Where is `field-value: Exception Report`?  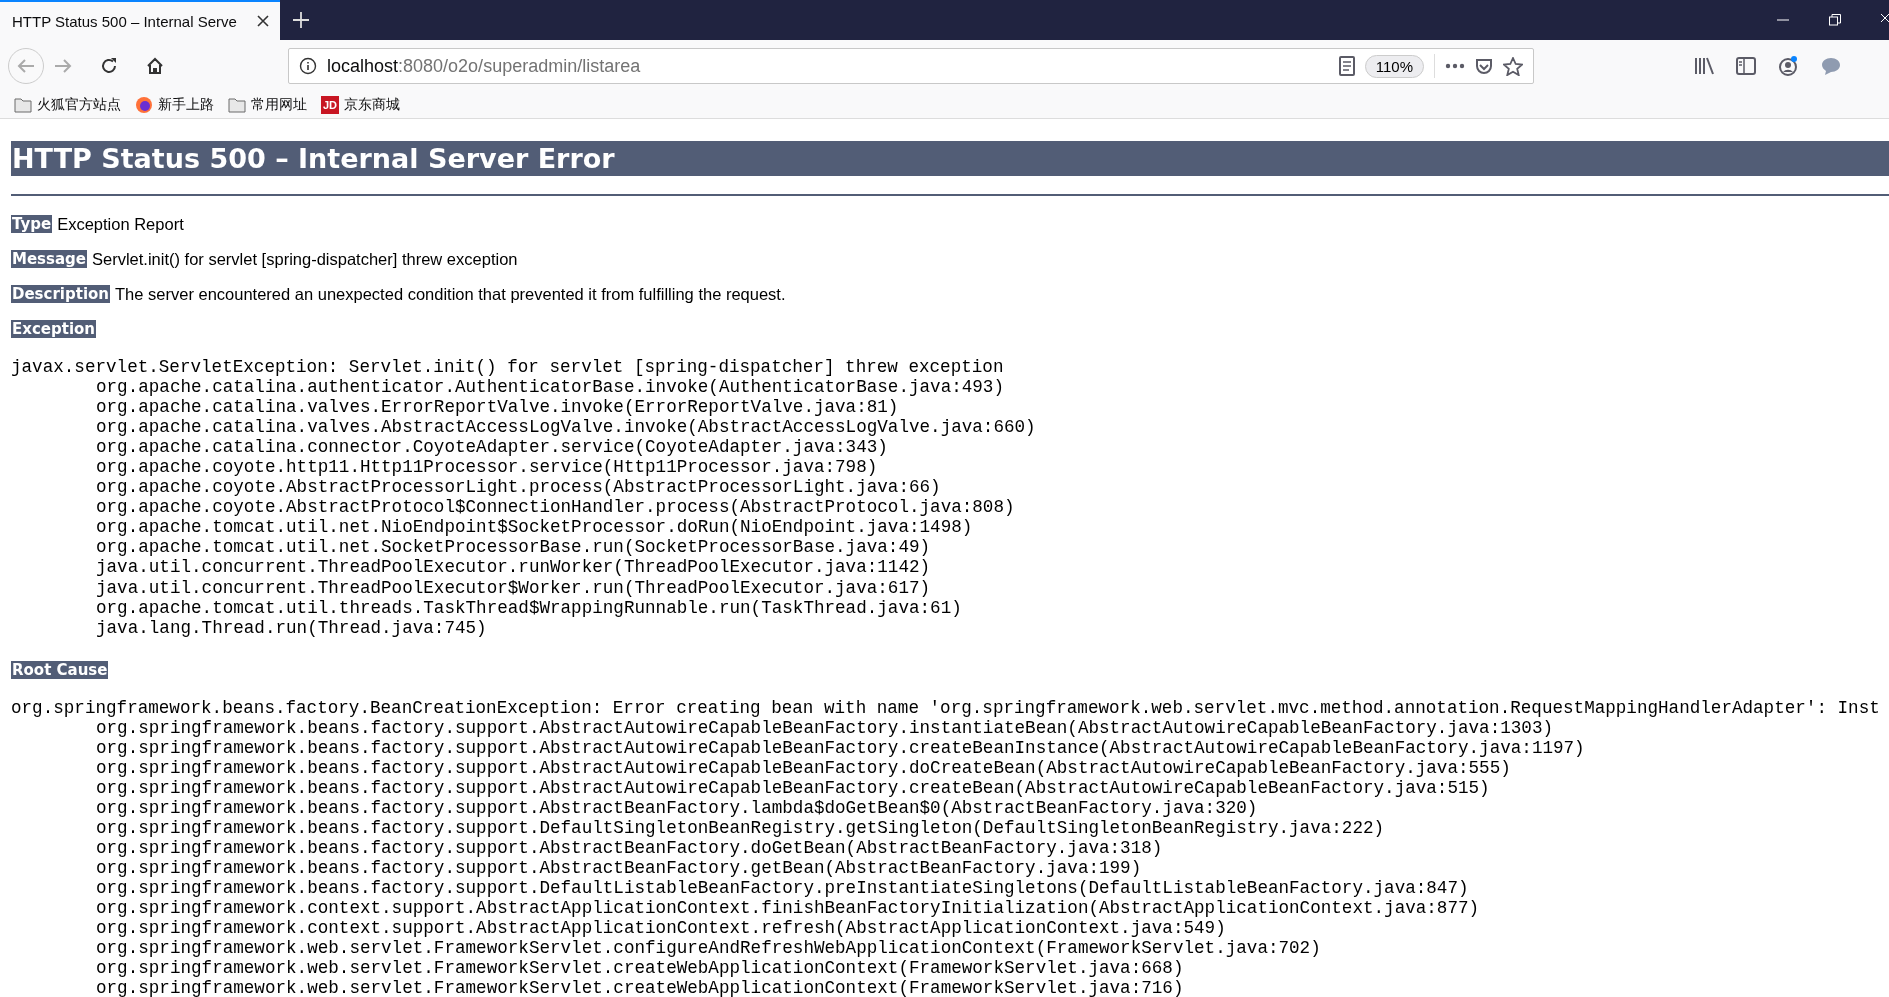
field-value: Exception Report is located at coordinates (120, 224).